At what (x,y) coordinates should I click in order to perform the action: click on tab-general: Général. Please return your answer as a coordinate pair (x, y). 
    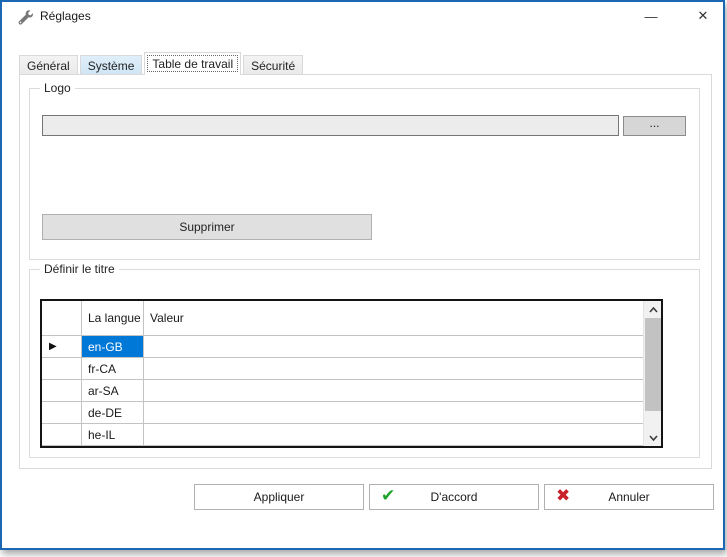
    Looking at the image, I should click on (48, 65).